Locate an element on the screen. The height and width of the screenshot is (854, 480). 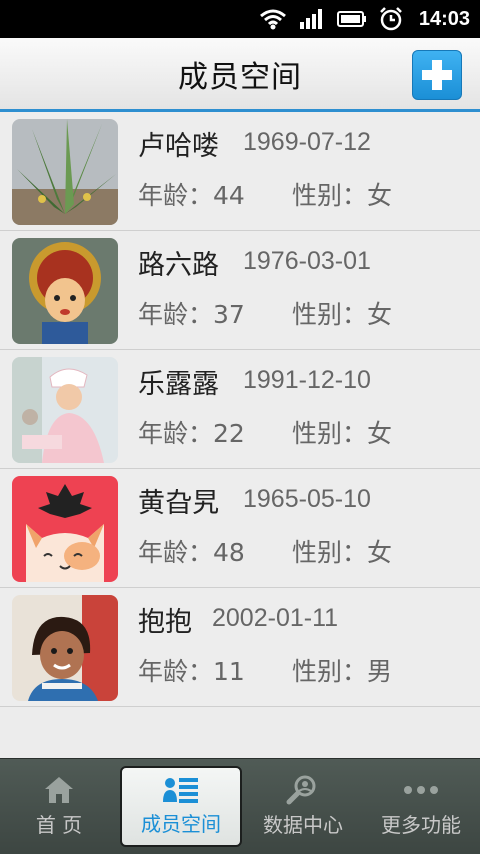
member-row: 卢哈喽 1969-07-12 年龄：44 性别：女 is located at coordinates (240, 171).